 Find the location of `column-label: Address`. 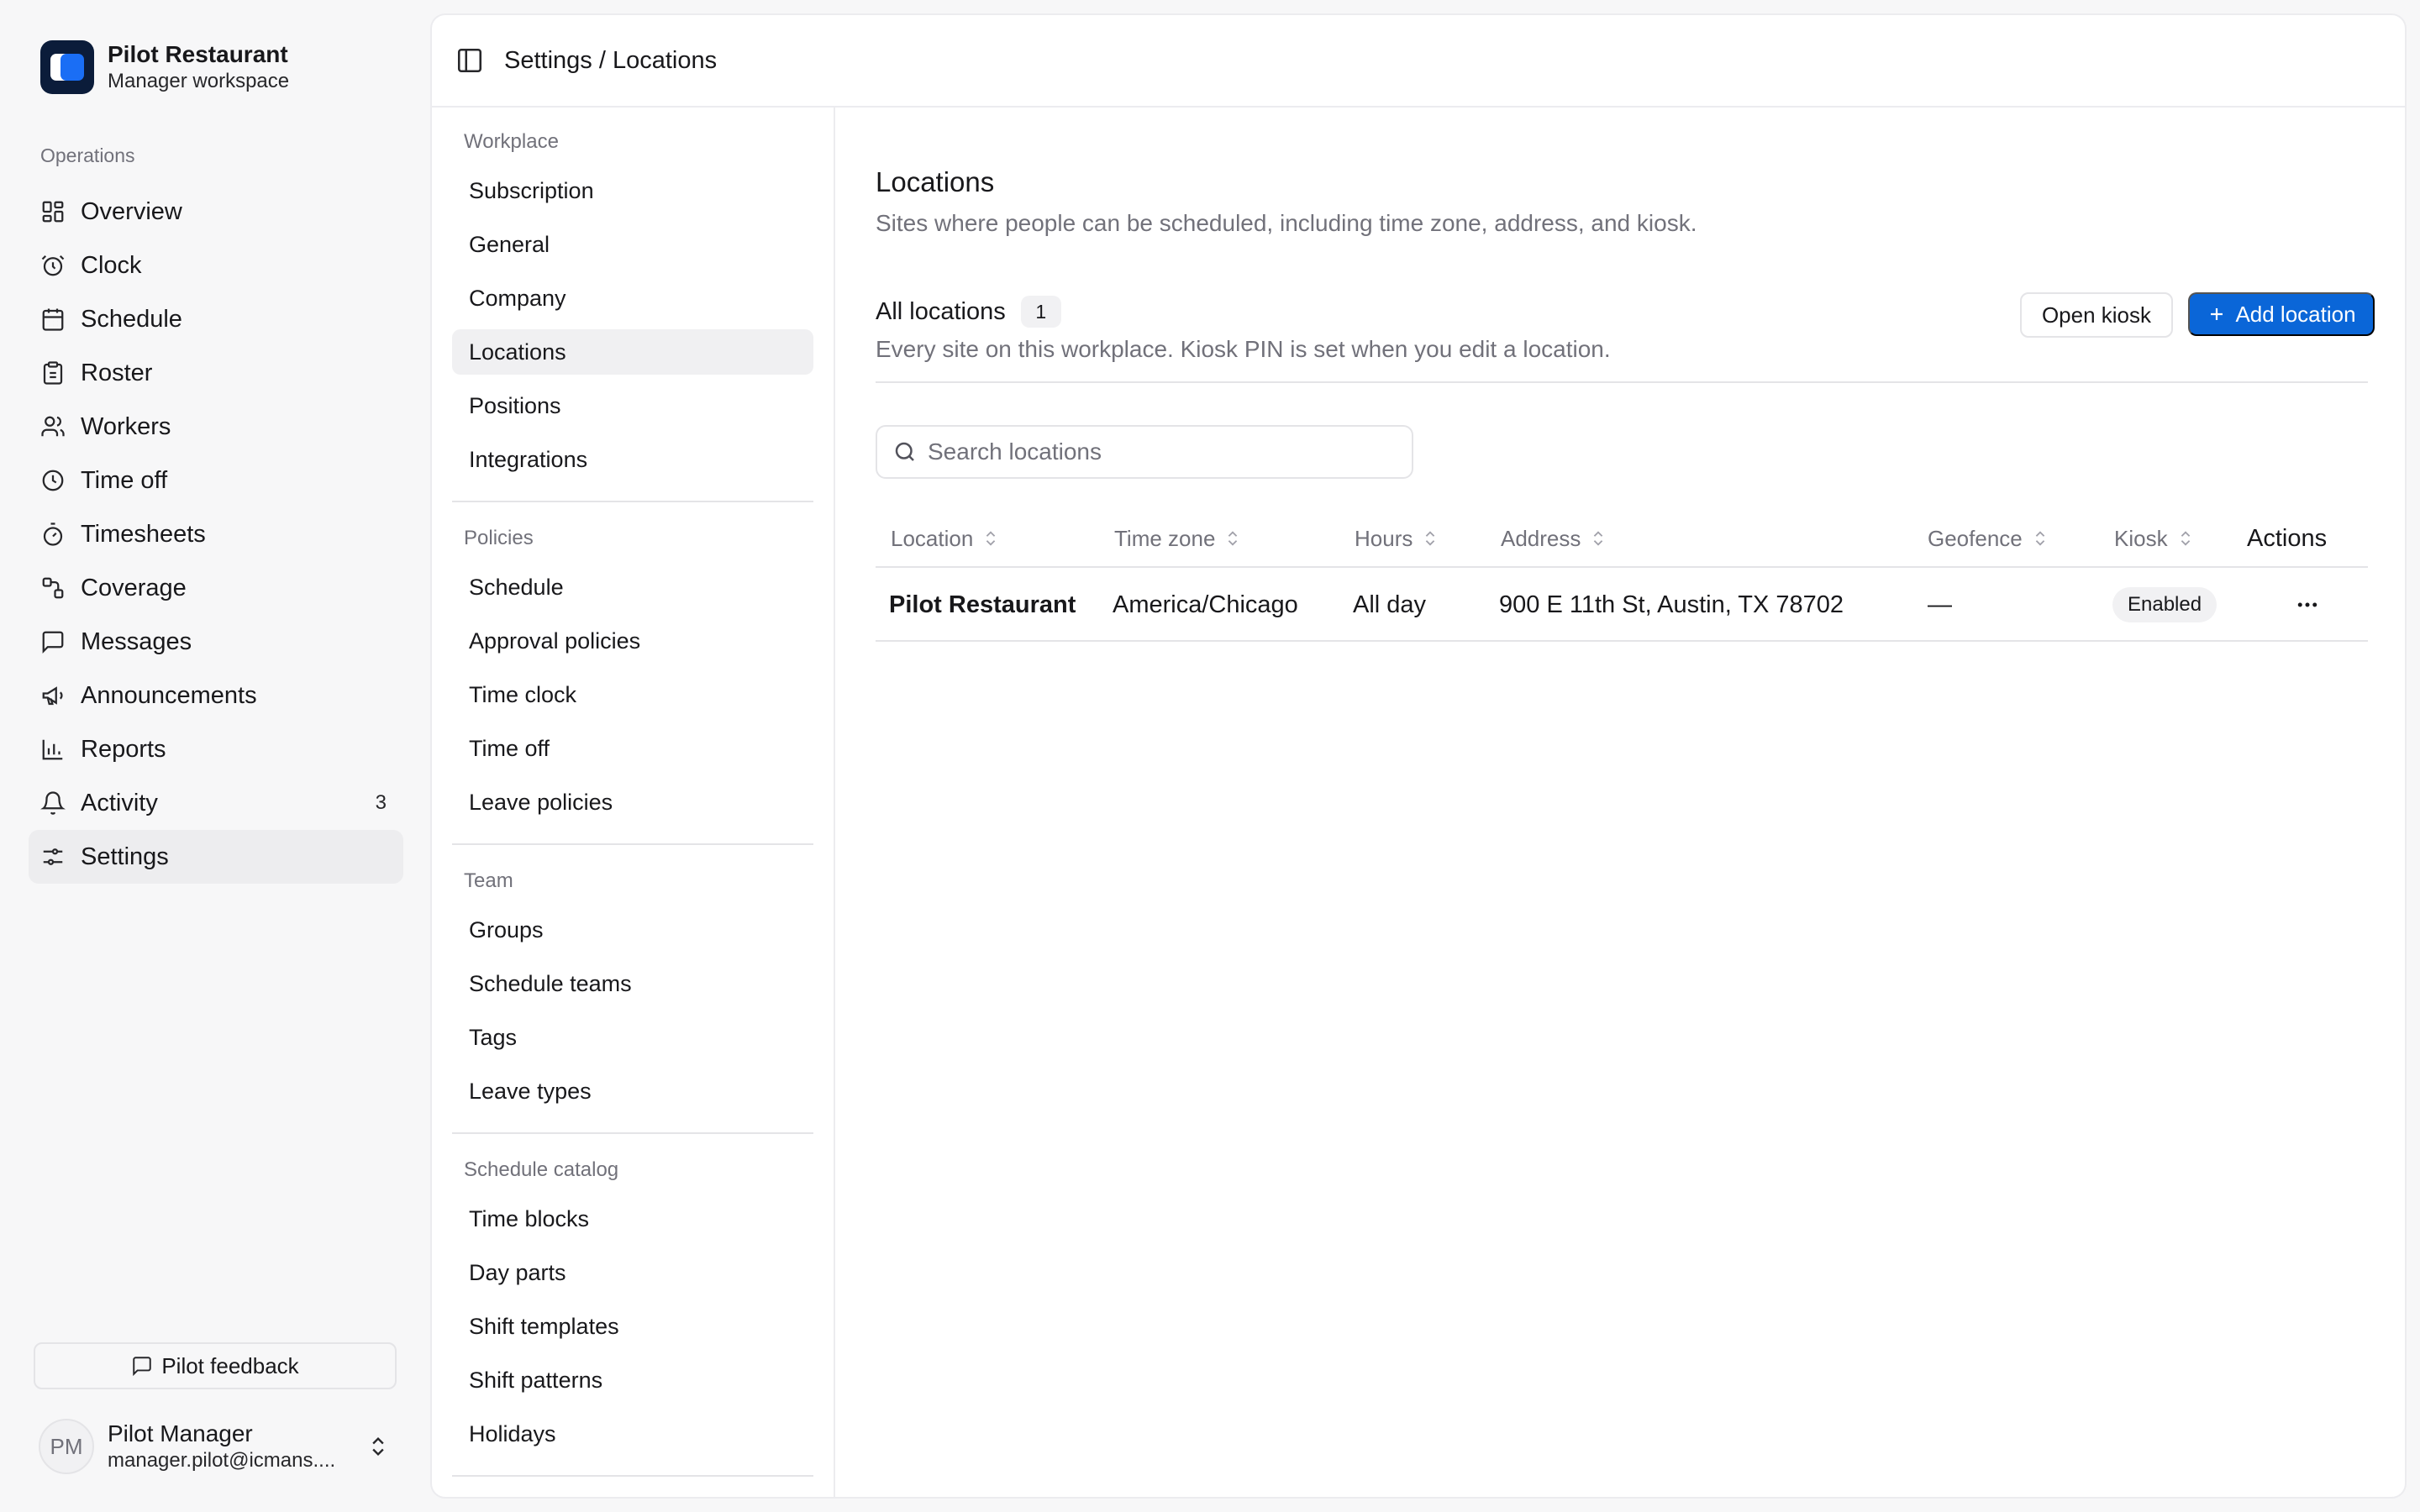

column-label: Address is located at coordinates (1541, 538).